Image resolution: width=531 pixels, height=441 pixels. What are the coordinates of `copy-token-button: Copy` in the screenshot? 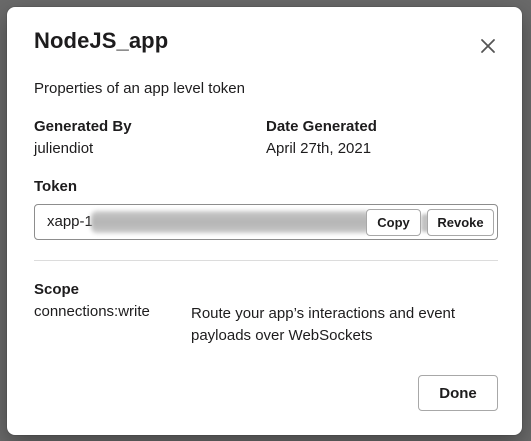 It's located at (393, 222).